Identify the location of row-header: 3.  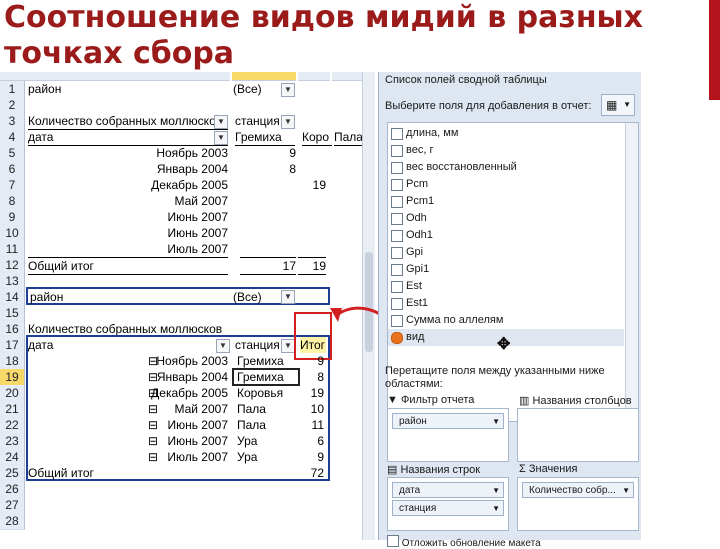
(12, 121).